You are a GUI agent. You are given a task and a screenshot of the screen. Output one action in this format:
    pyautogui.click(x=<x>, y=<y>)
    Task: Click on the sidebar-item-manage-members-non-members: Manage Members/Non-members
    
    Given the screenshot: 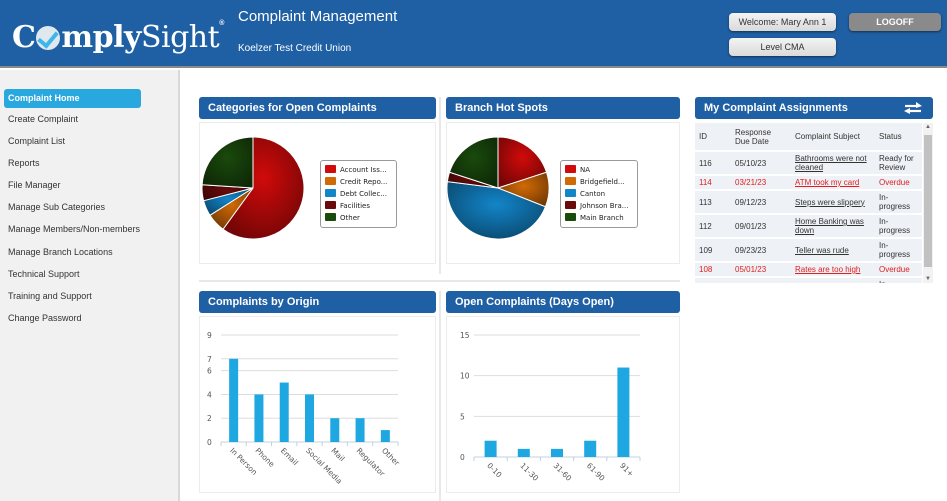 What is the action you would take?
    pyautogui.click(x=72, y=229)
    